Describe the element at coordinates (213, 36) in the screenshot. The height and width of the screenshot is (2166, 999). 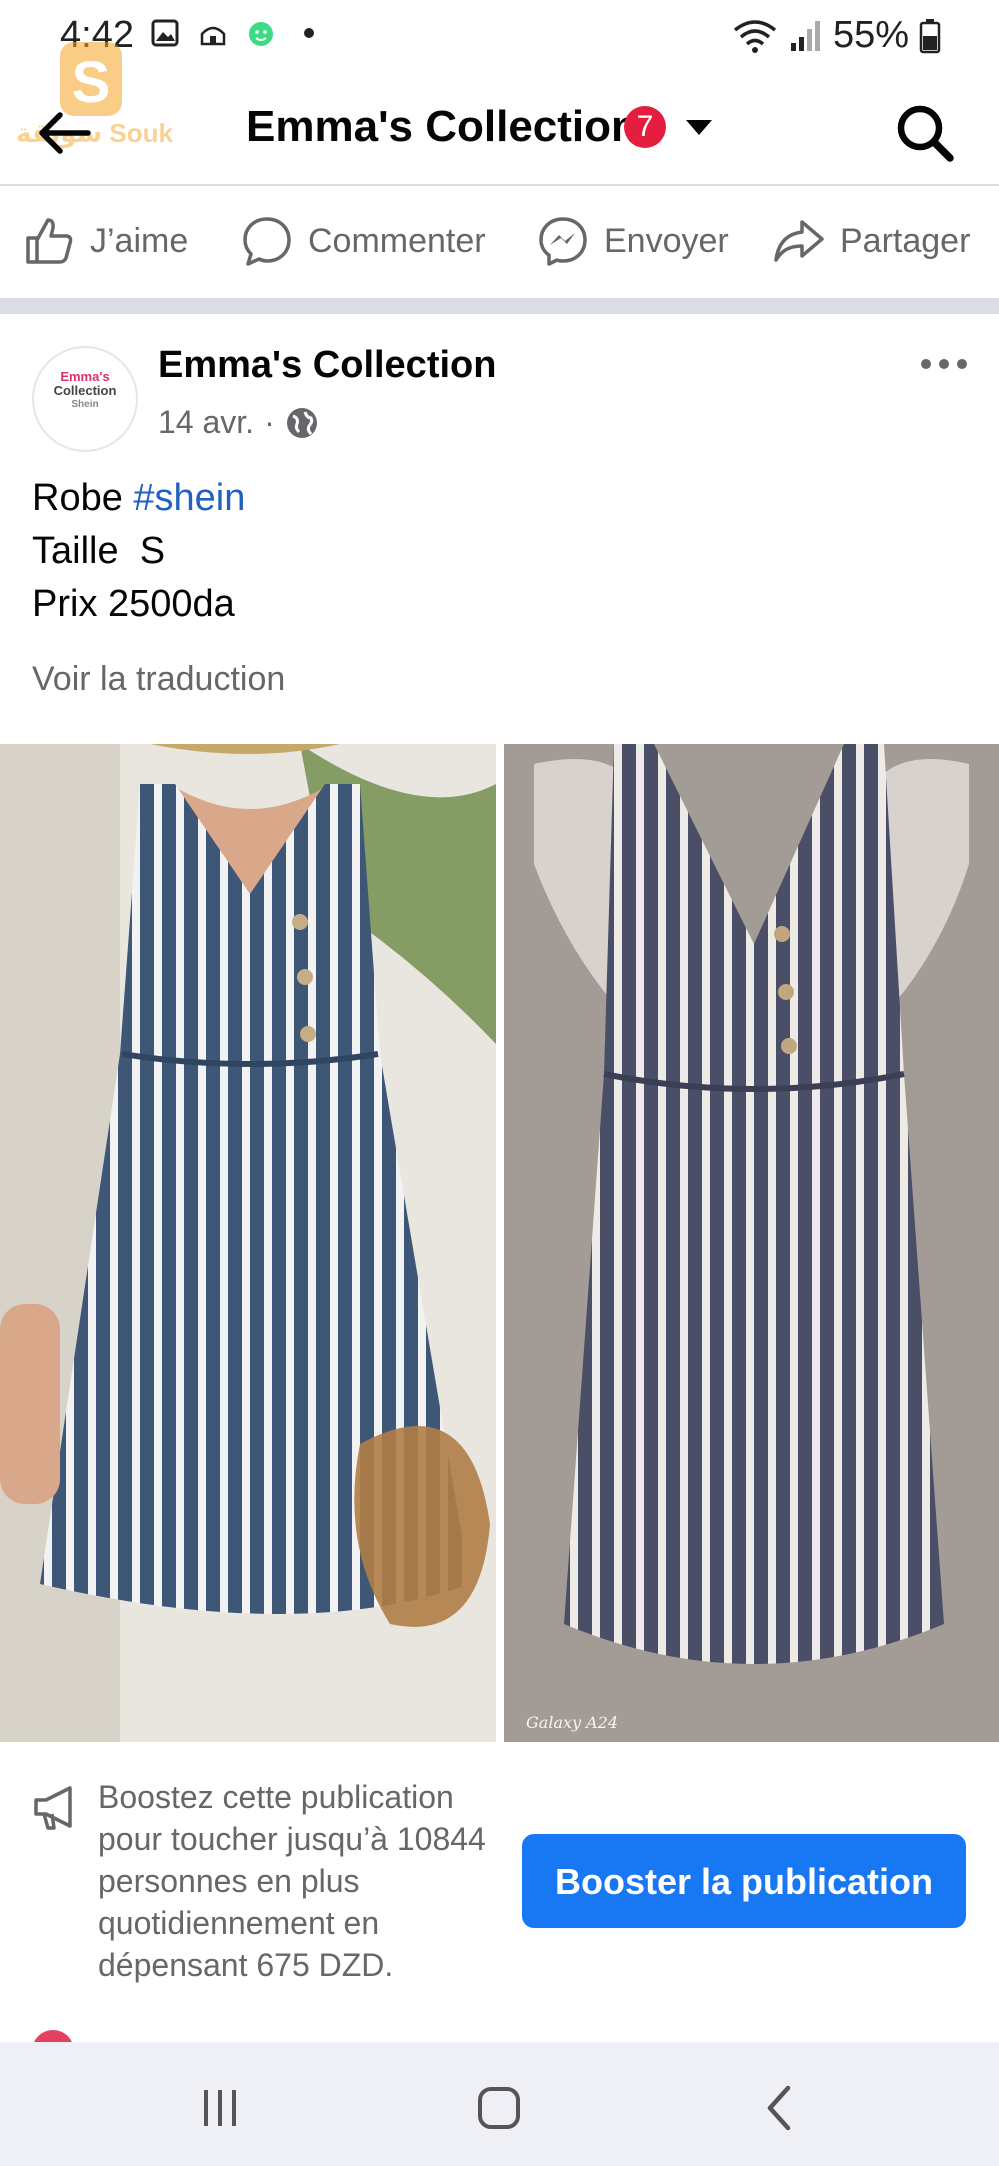
I see `mosque-icon` at that location.